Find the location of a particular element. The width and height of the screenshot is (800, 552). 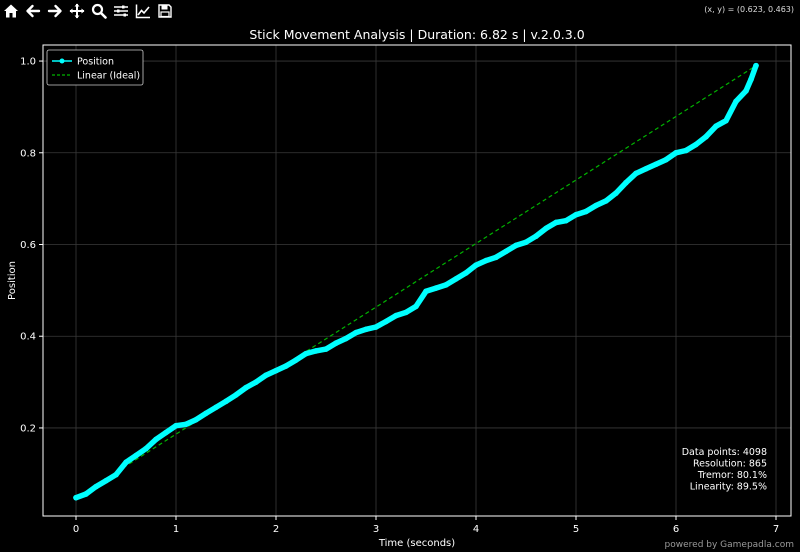

x-tick-label: 2 is located at coordinates (276, 529).